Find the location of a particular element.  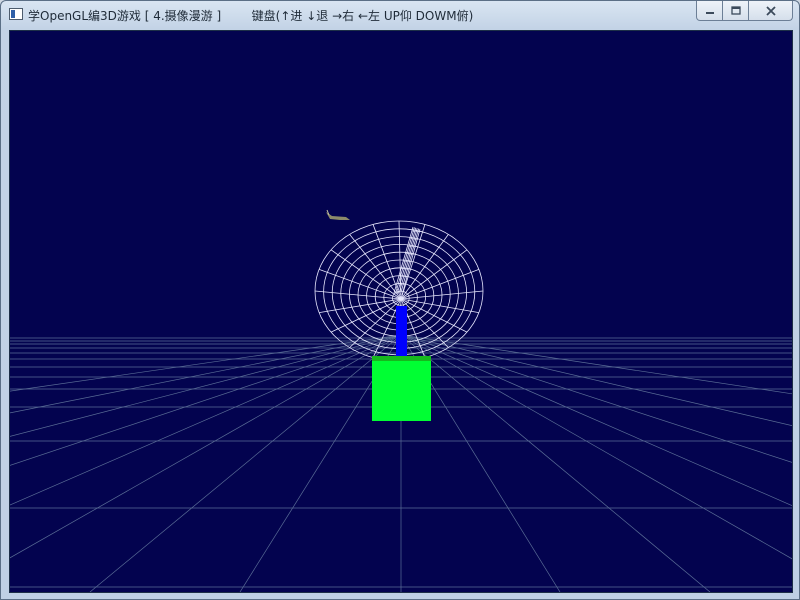

radar-pole is located at coordinates (401, 332).